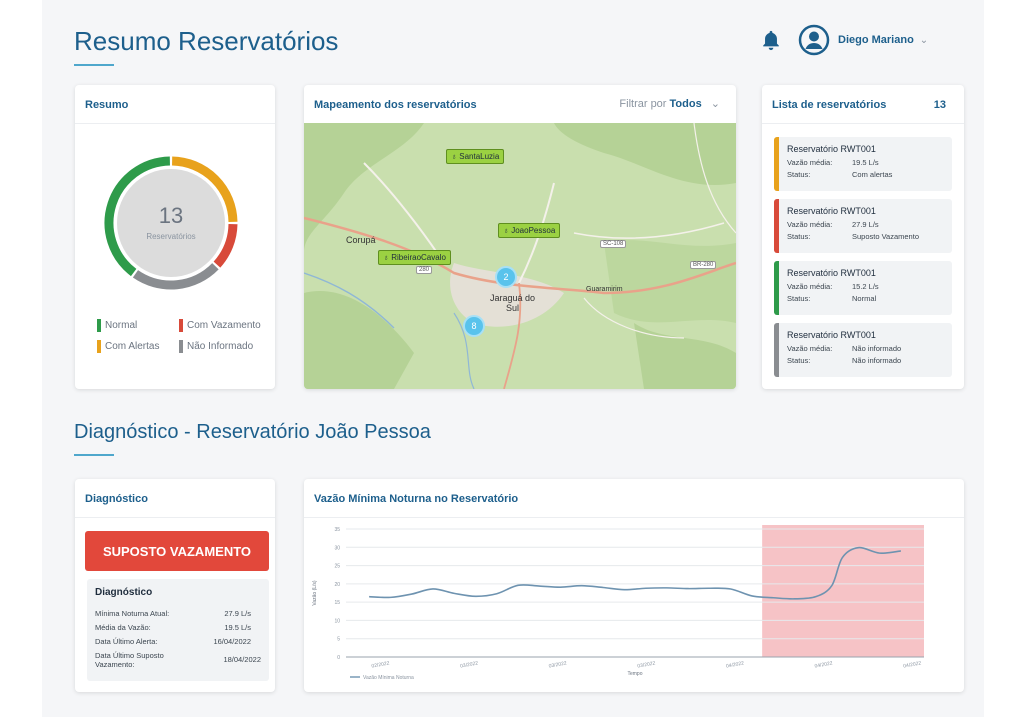  Describe the element at coordinates (171, 215) in the screenshot. I see `donut-total: 13` at that location.